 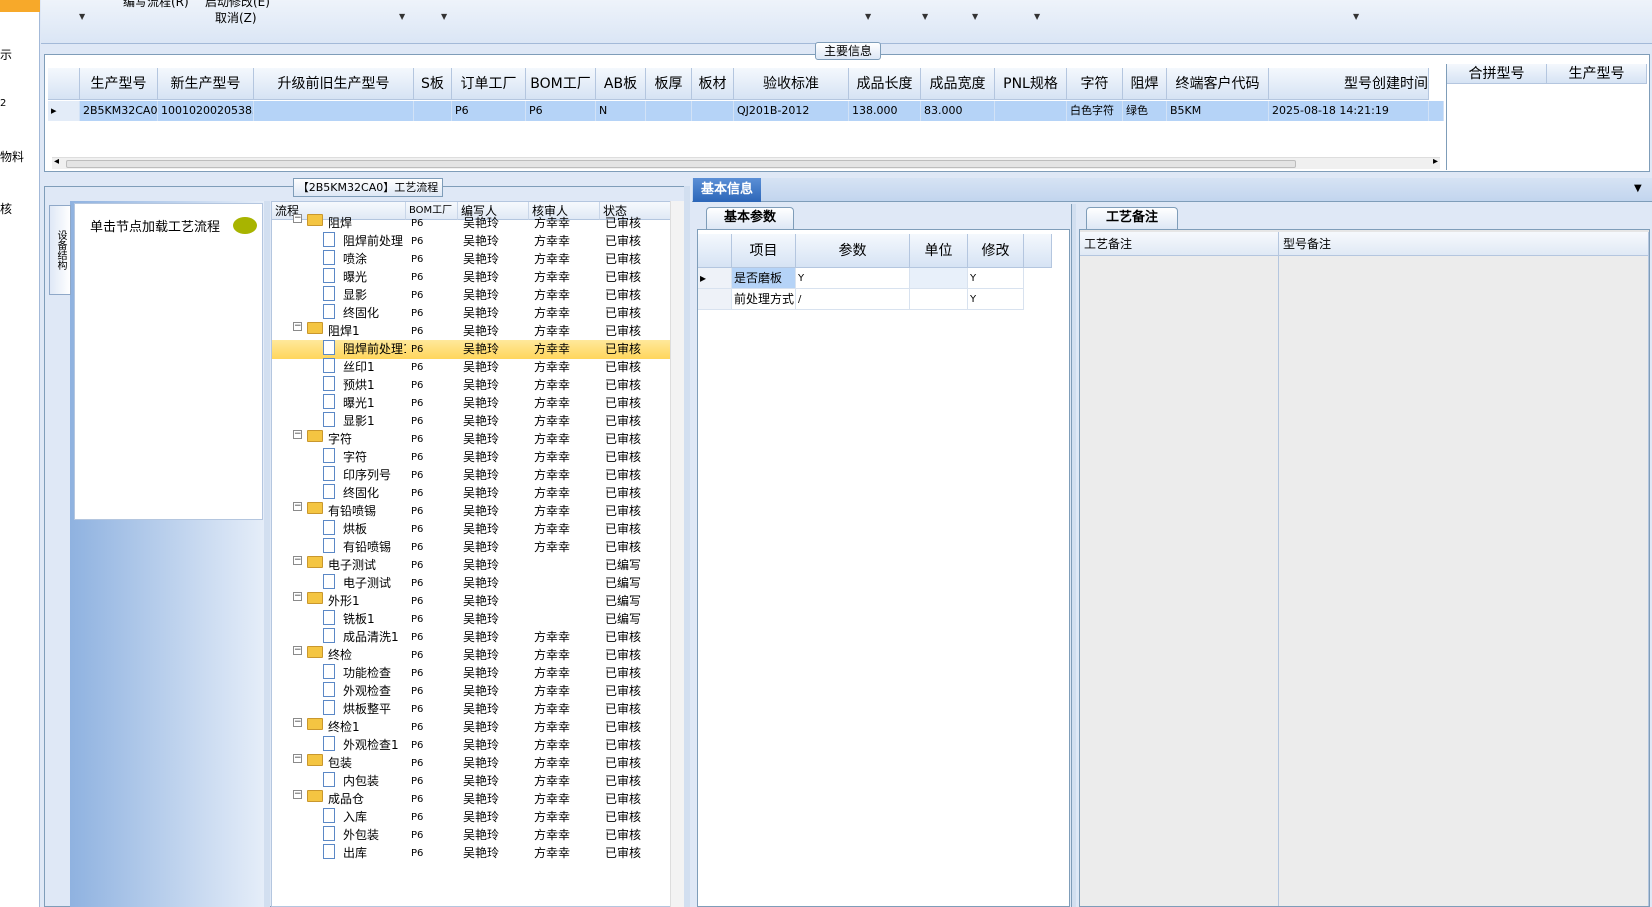 What do you see at coordinates (472, 223) in the screenshot?
I see `tree-group-node: − 阻焊 P6 吴艳玲 方幸幸 已审核` at bounding box center [472, 223].